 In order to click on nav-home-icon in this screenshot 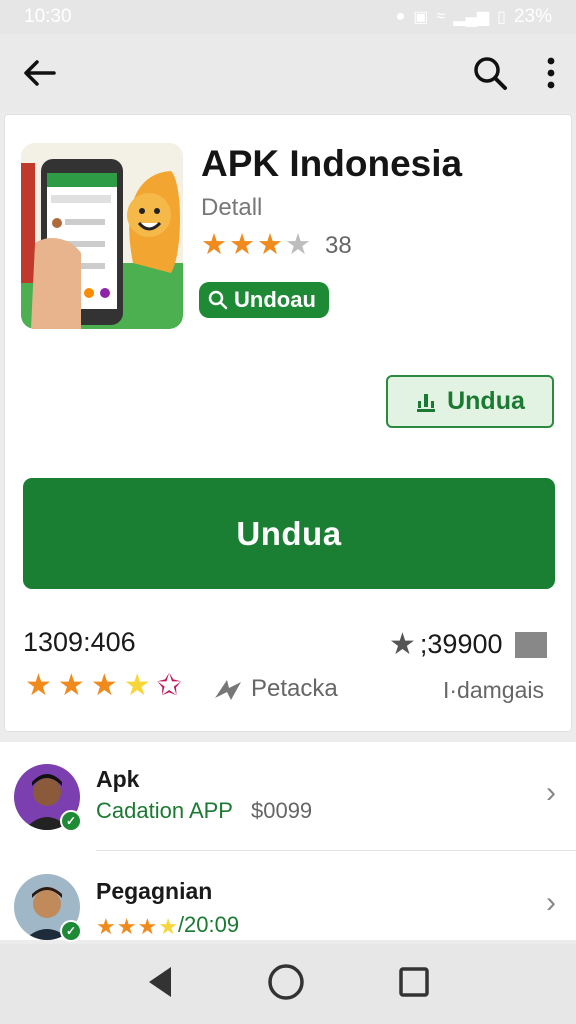, I will do `click(286, 981)`.